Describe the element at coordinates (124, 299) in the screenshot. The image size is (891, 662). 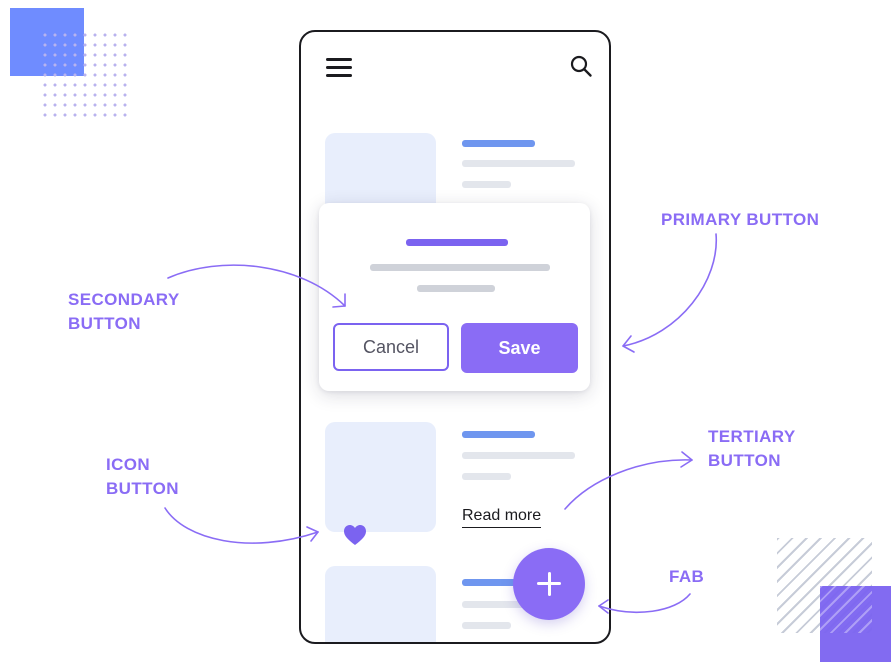
I see `secondary-annotation-line1: SECONDARY` at that location.